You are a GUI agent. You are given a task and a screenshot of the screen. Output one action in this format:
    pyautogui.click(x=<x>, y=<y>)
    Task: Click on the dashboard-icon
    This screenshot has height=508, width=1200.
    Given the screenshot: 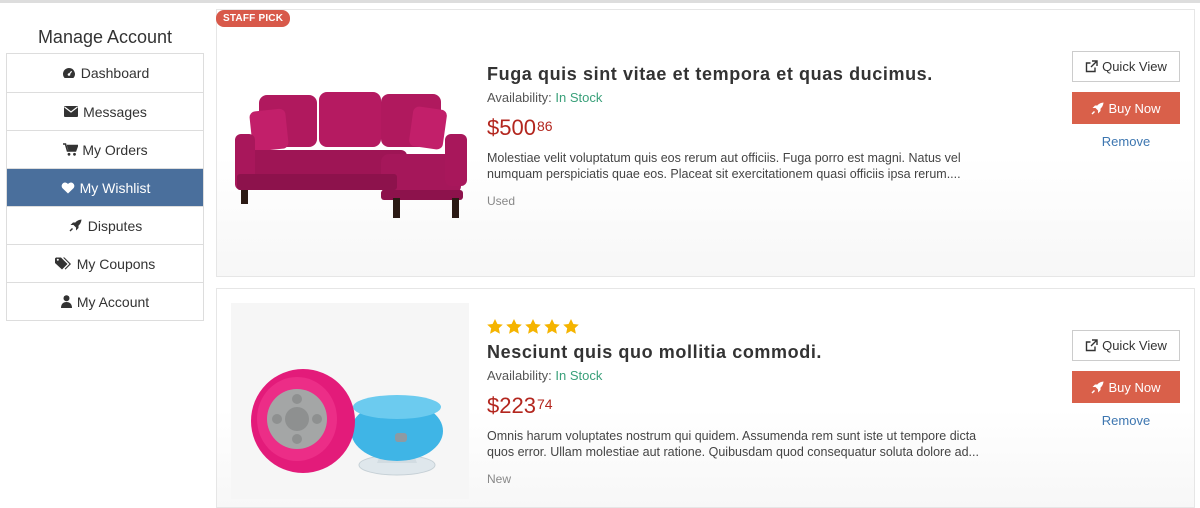 What is the action you would take?
    pyautogui.click(x=69, y=73)
    